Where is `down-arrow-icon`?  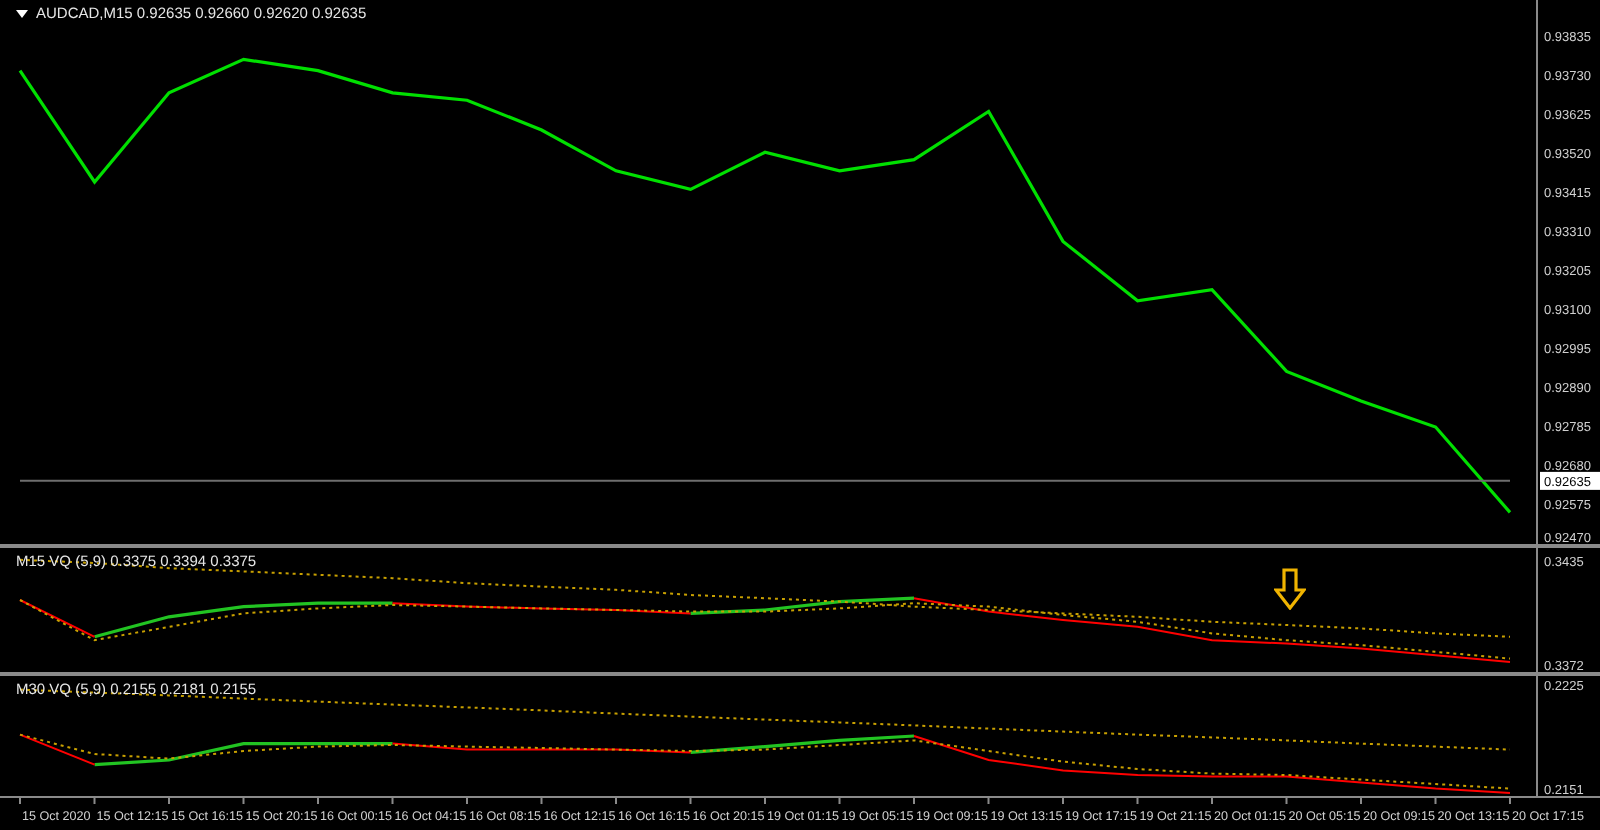
down-arrow-icon is located at coordinates (1290, 589).